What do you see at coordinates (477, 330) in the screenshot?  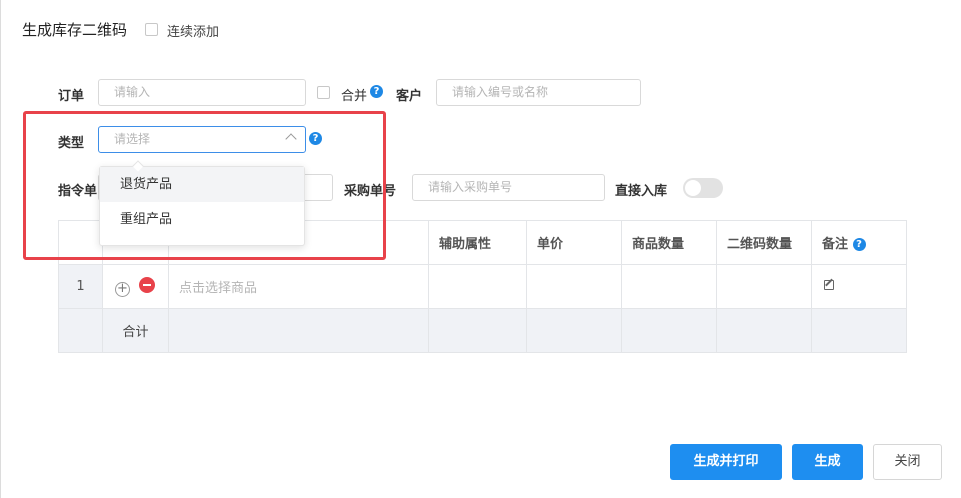 I see `total-aux-cell` at bounding box center [477, 330].